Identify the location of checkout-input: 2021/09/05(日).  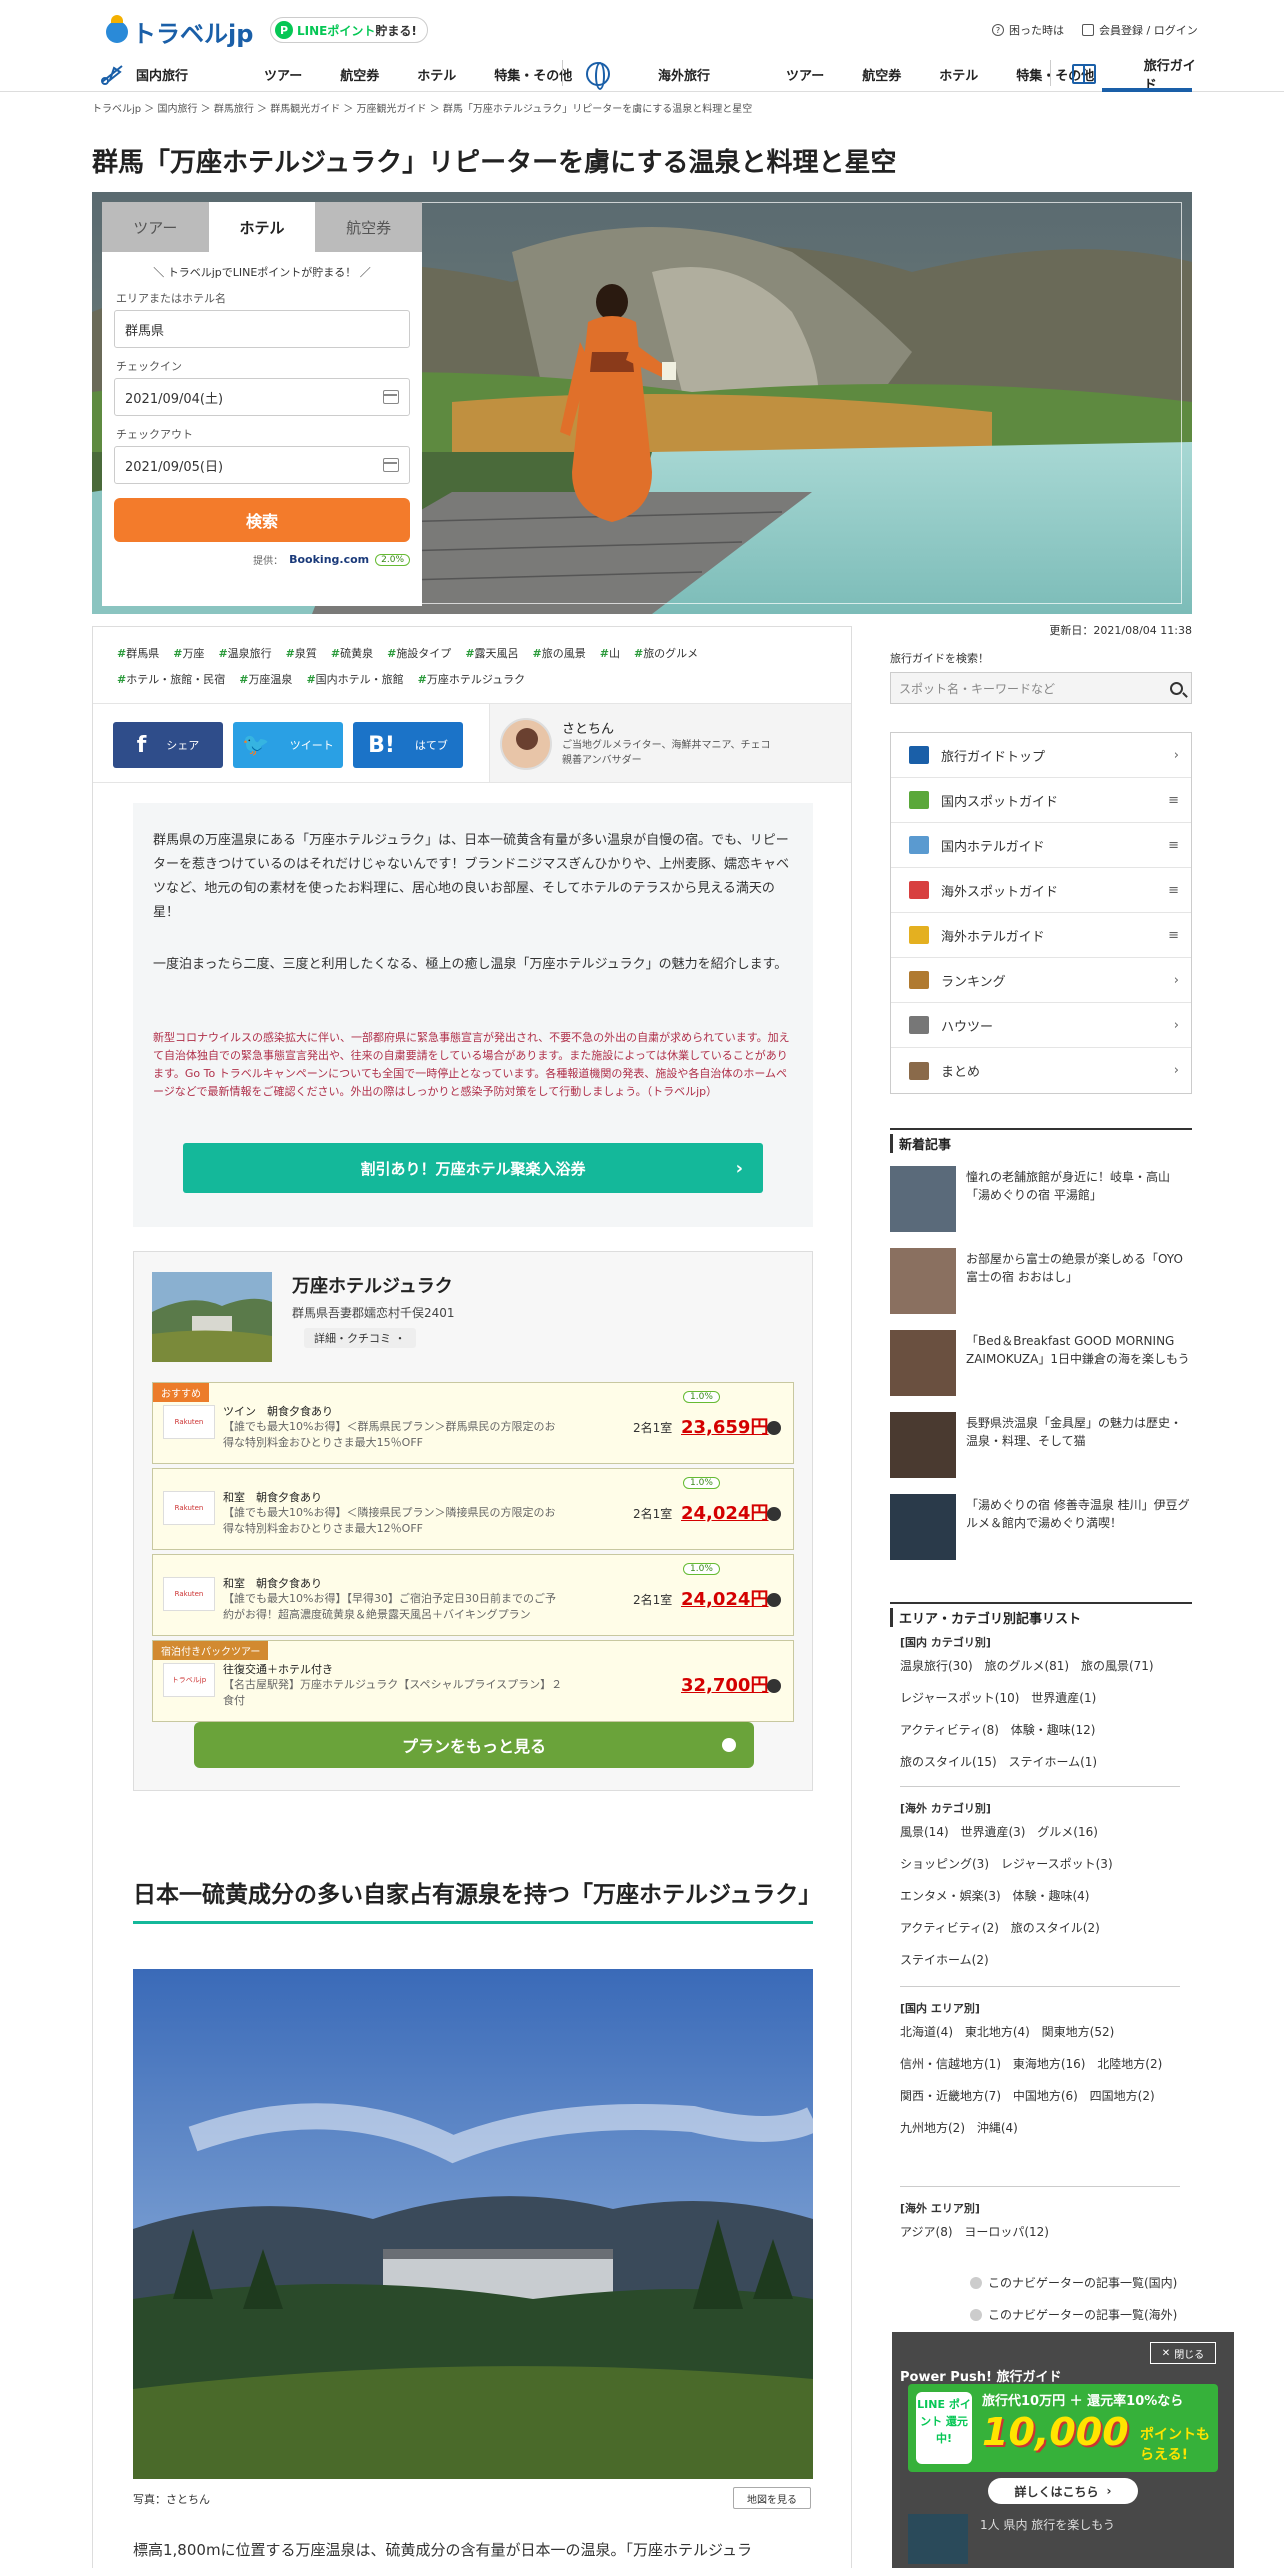
(262, 465).